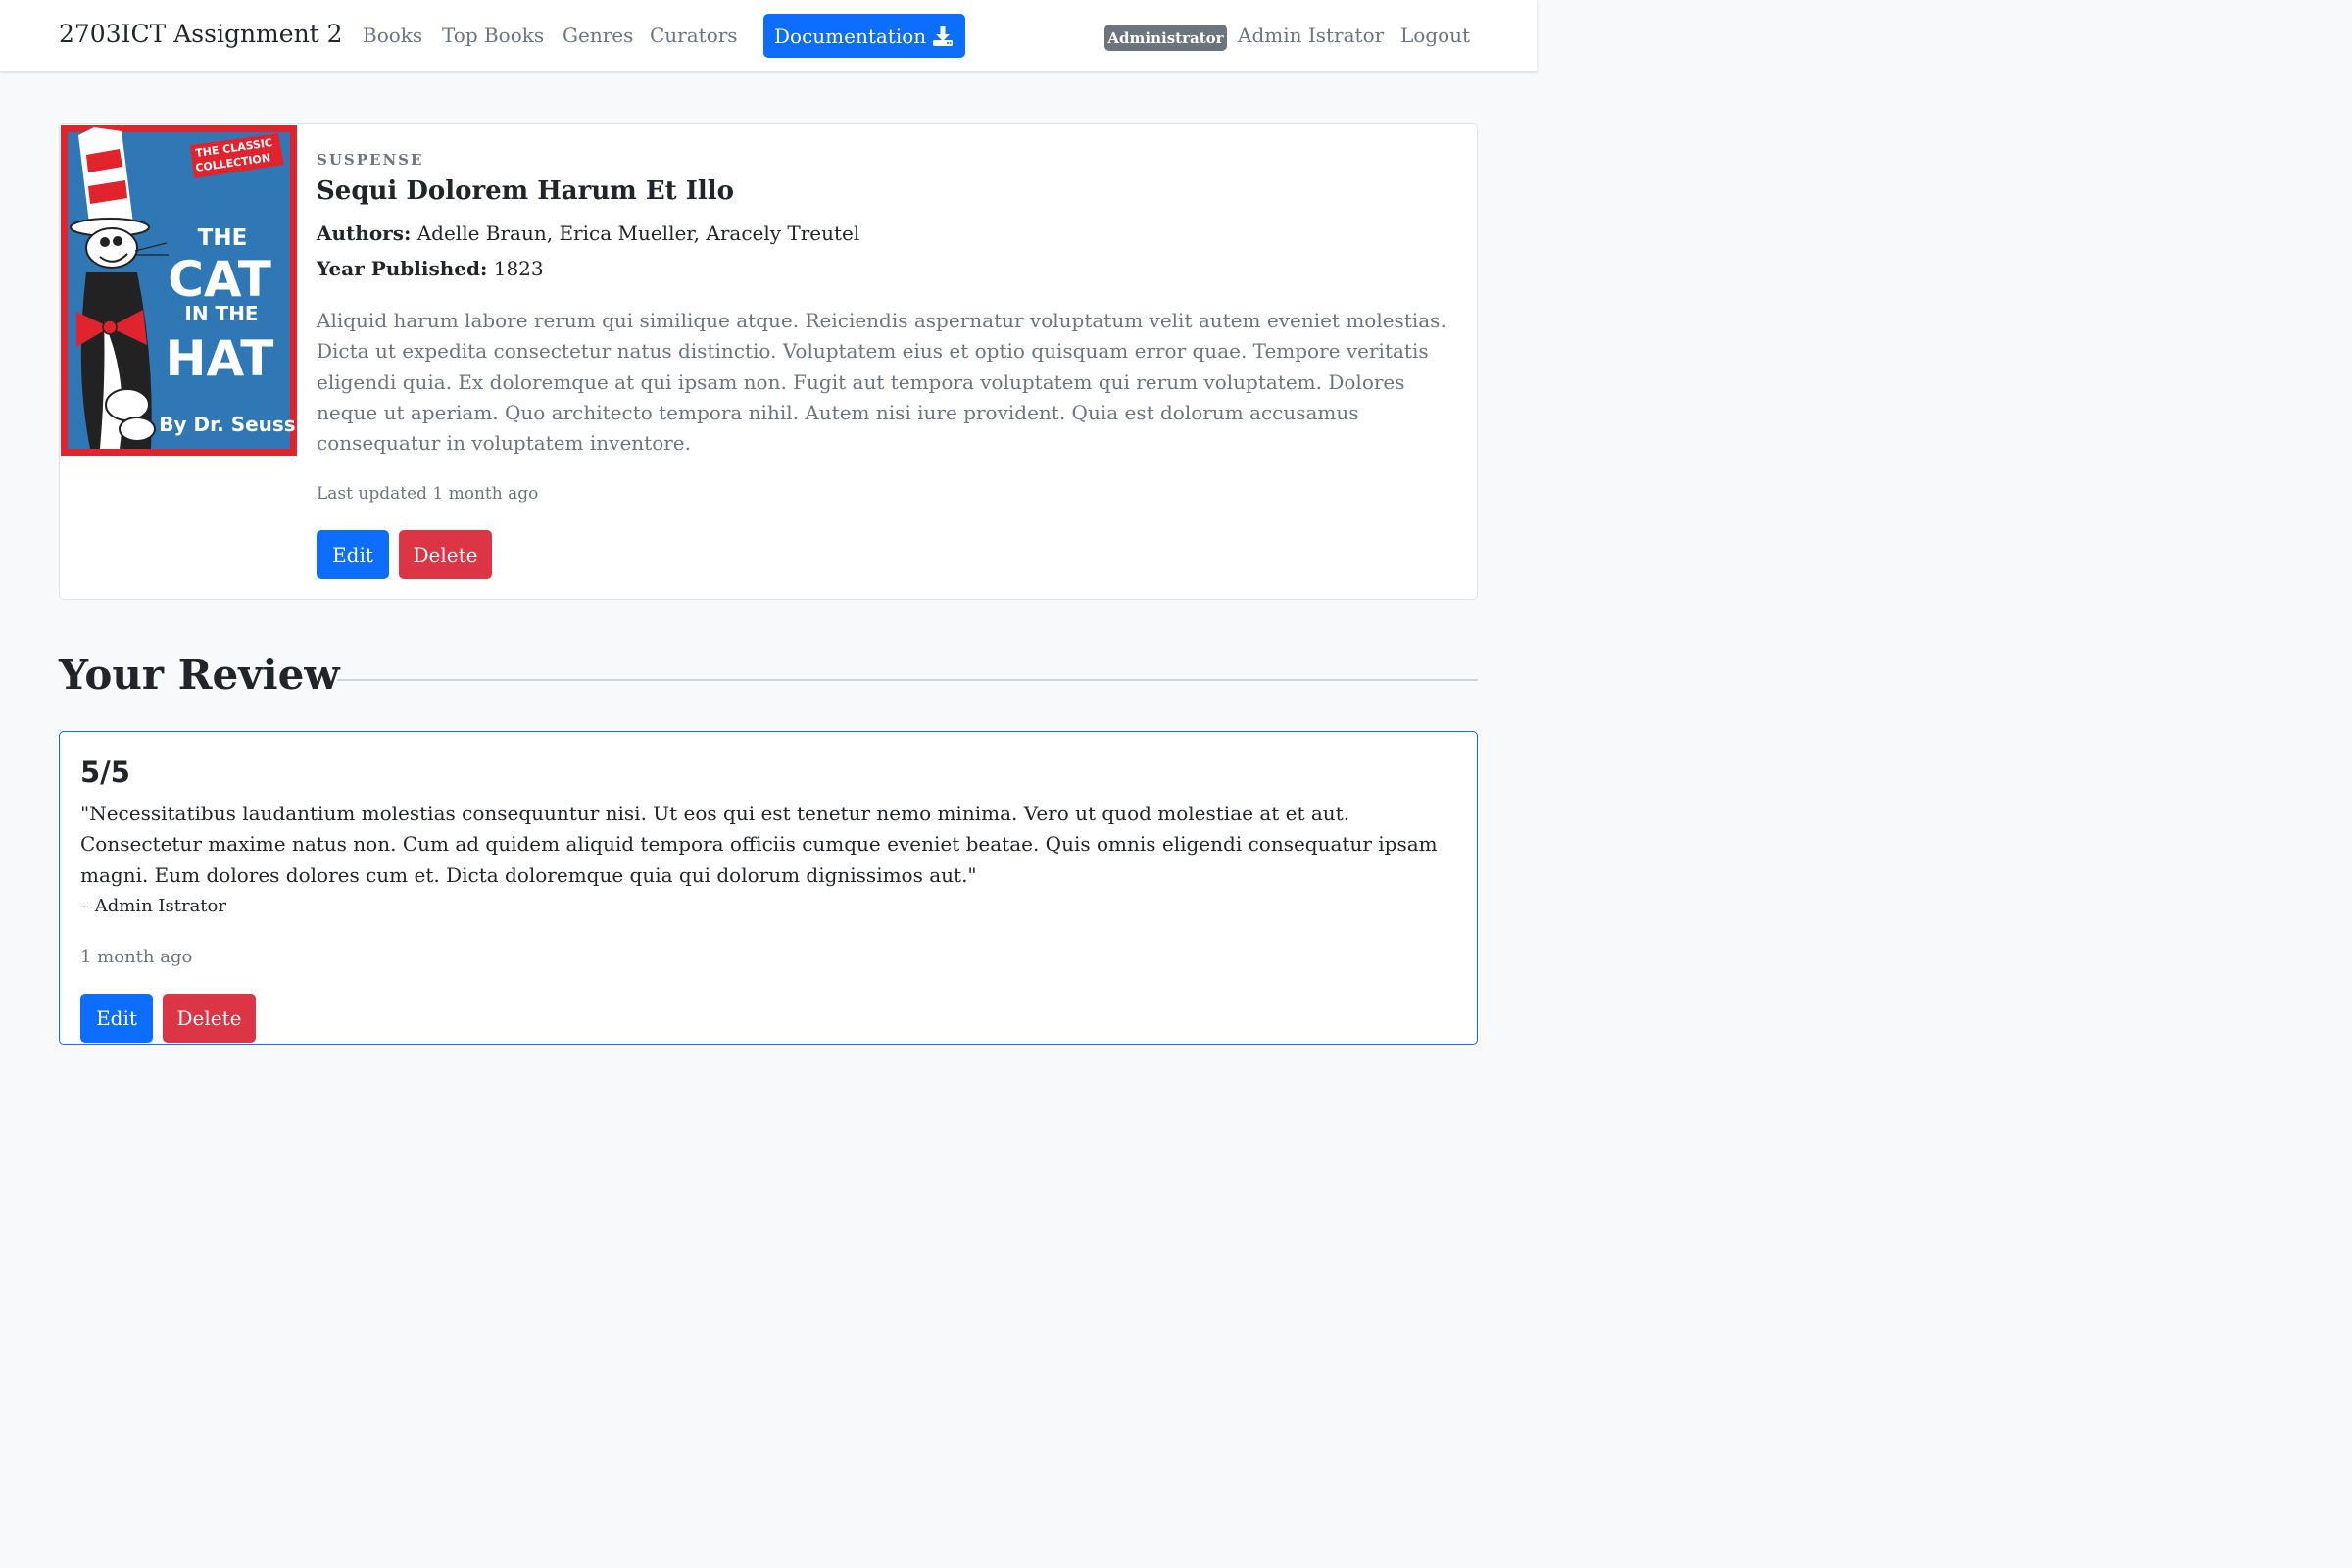  I want to click on year-label: Year Published:, so click(402, 268).